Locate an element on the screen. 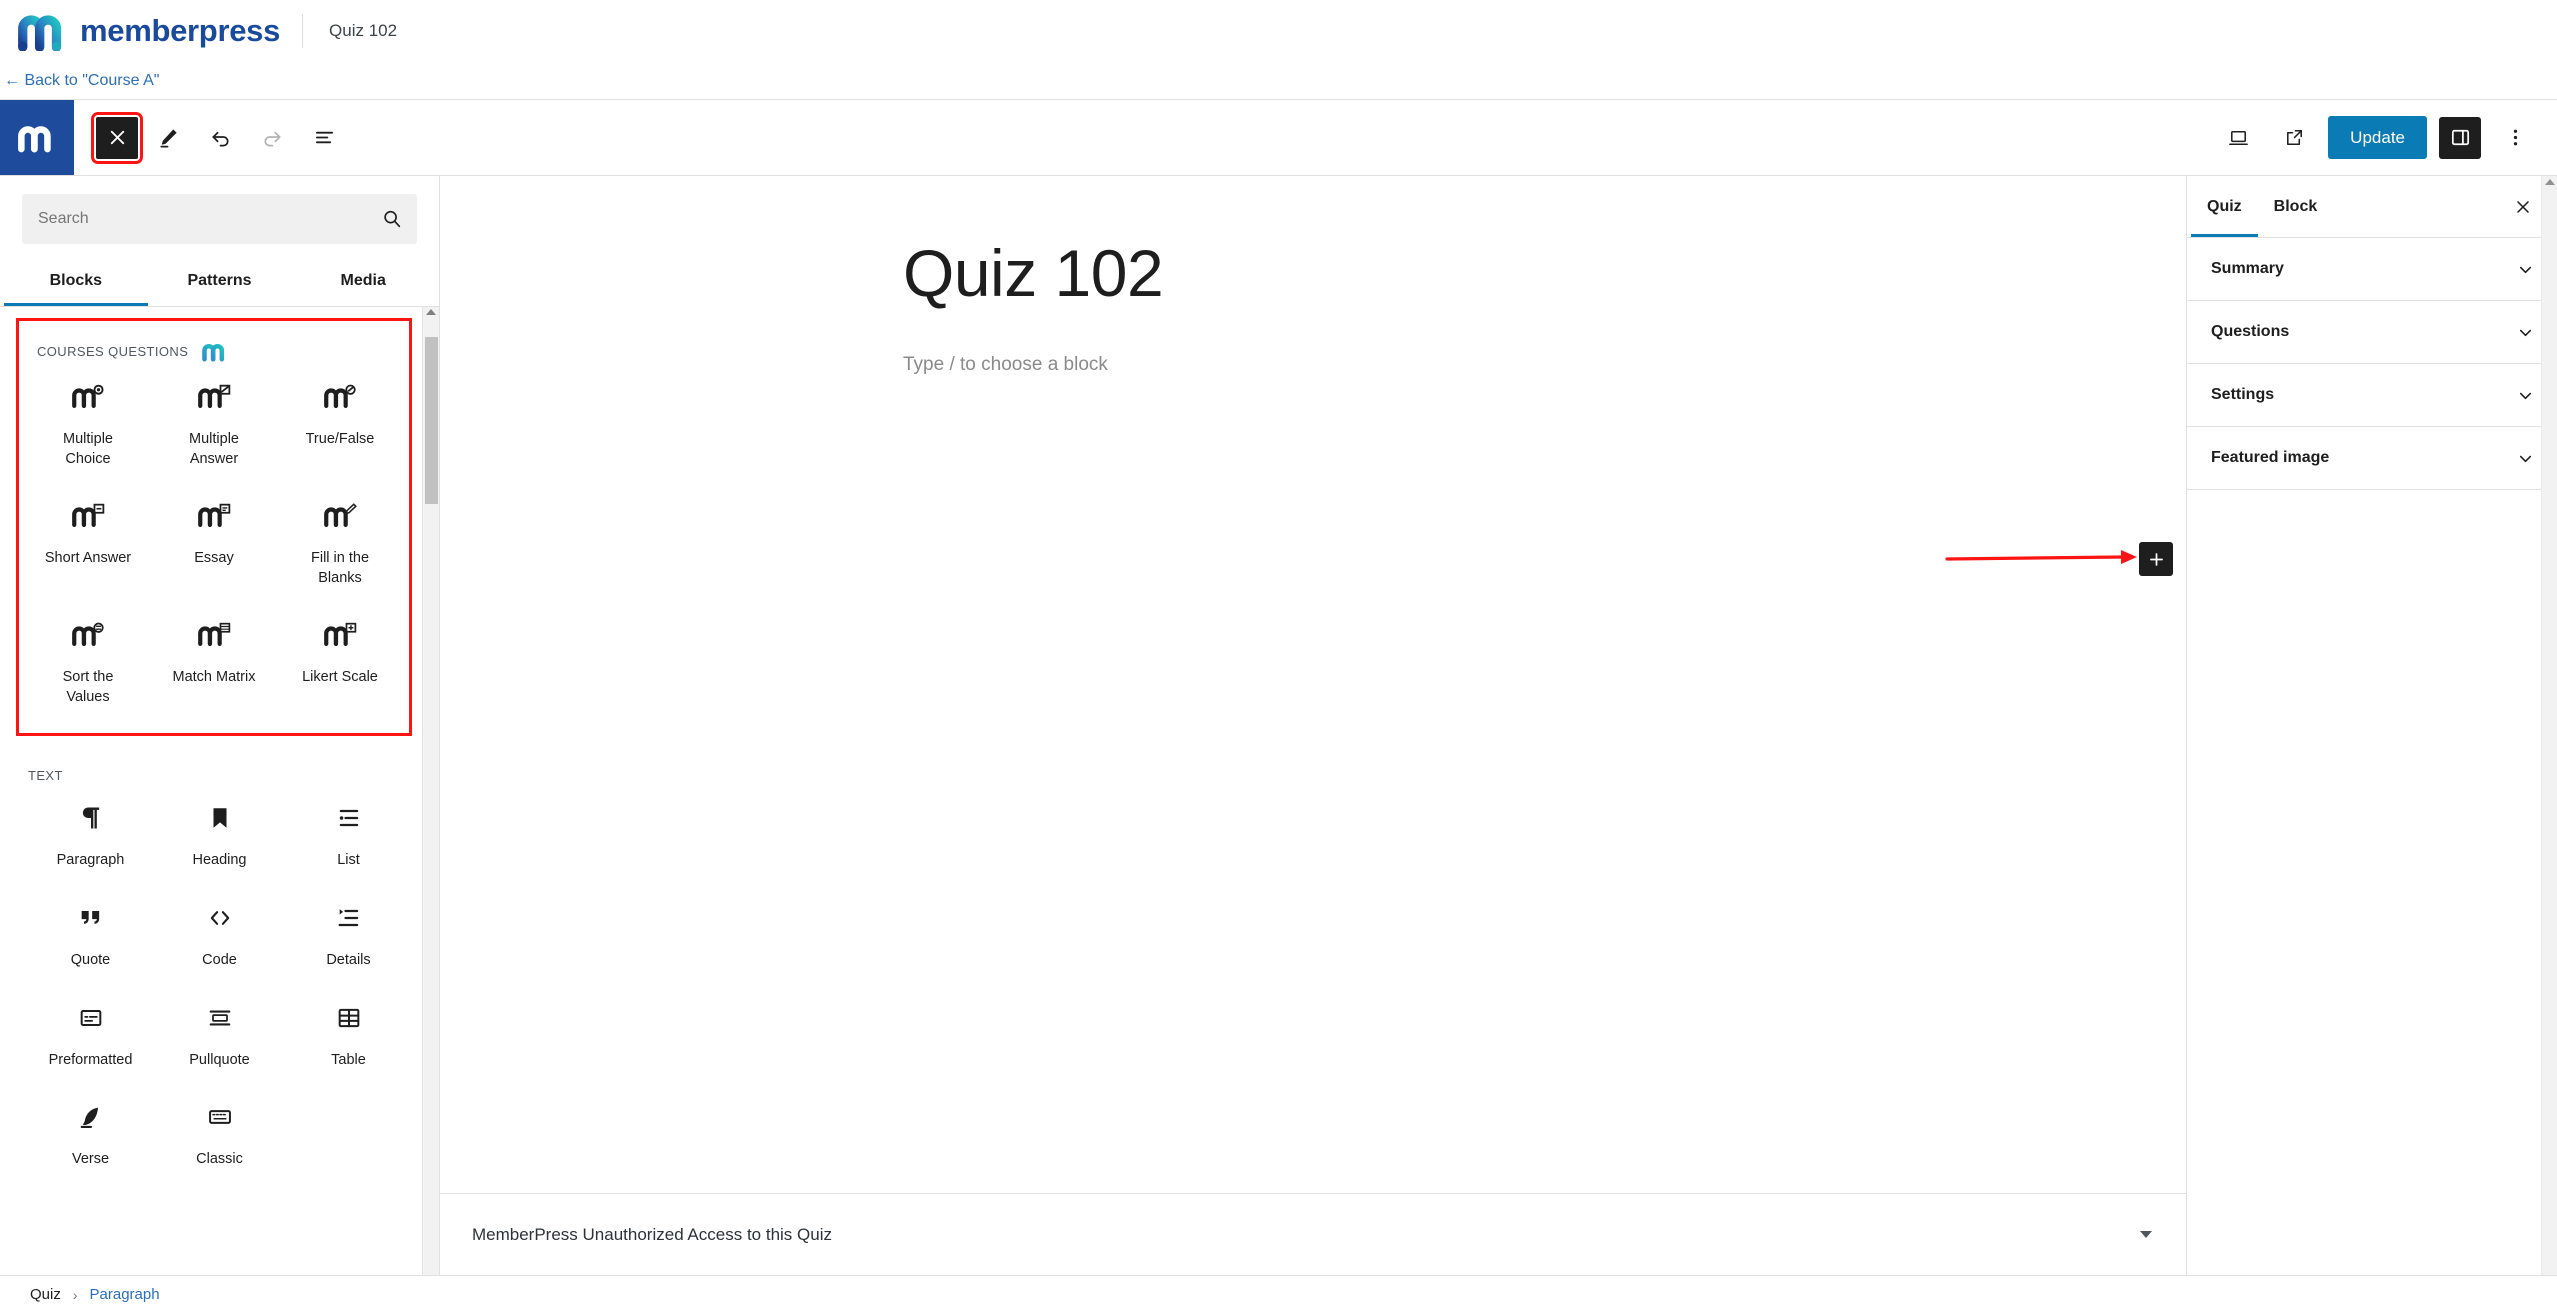 The image size is (2557, 1313). mp-true-false-icon is located at coordinates (340, 397).